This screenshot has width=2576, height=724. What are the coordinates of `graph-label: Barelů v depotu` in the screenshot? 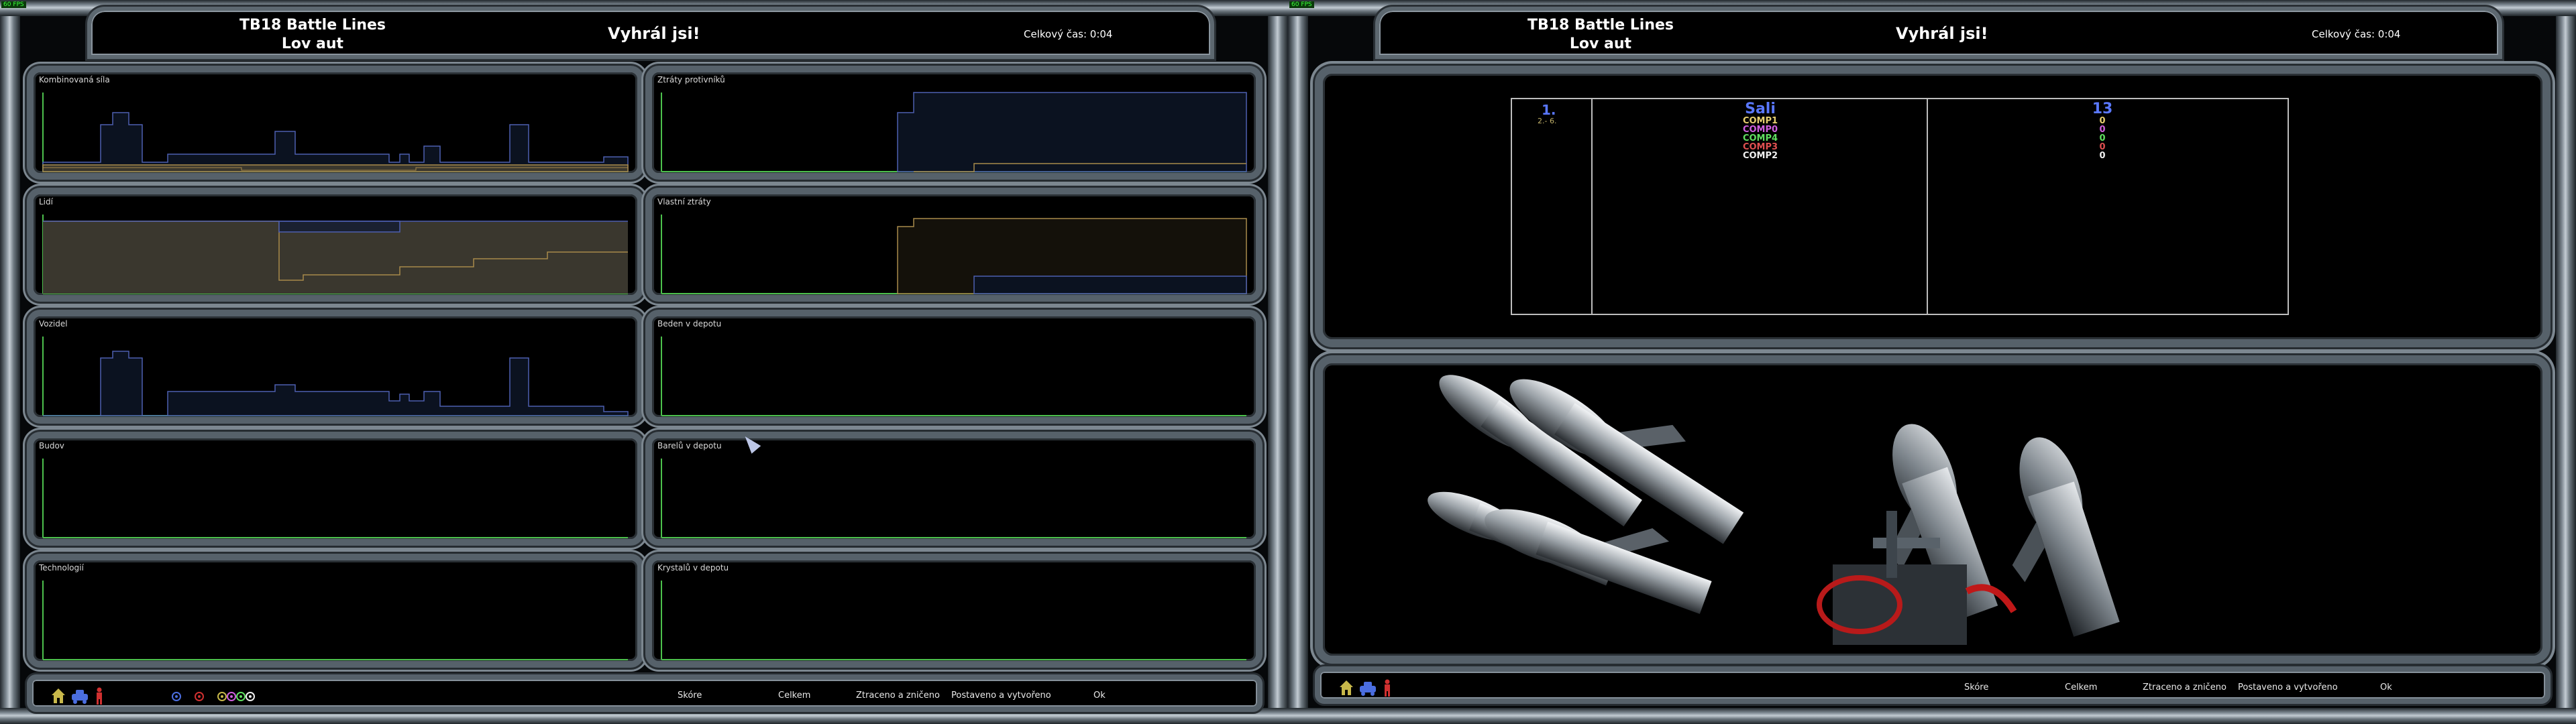 It's located at (689, 445).